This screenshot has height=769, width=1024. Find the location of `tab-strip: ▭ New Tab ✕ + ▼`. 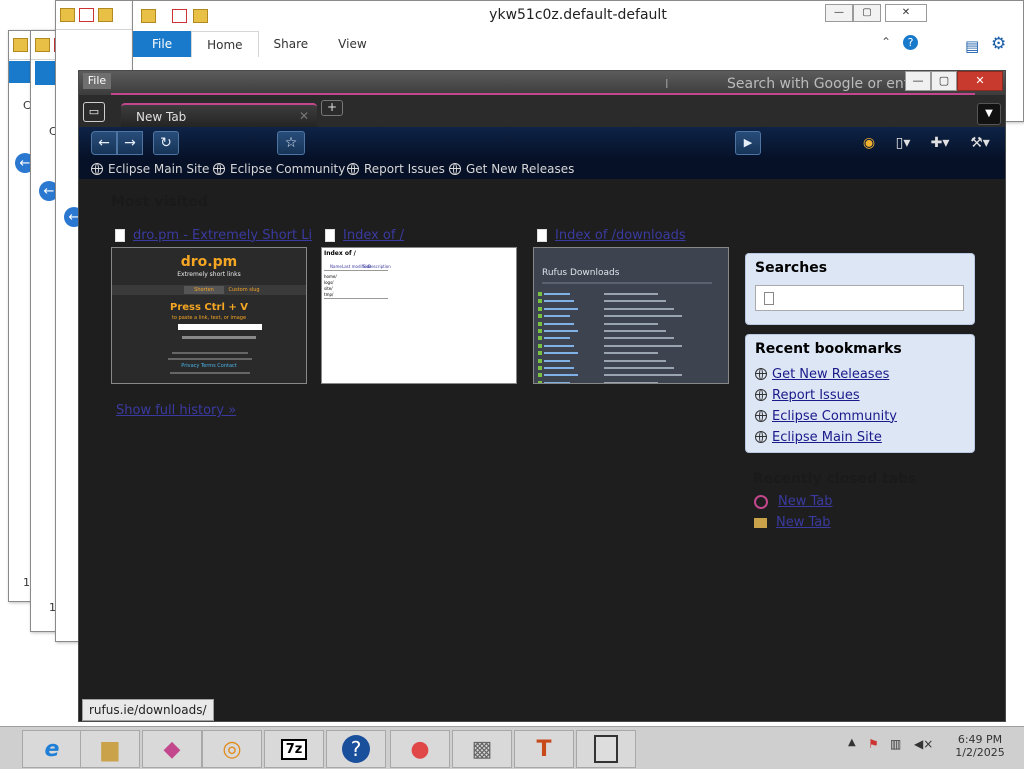

tab-strip: ▭ New Tab ✕ + ▼ is located at coordinates (542, 112).